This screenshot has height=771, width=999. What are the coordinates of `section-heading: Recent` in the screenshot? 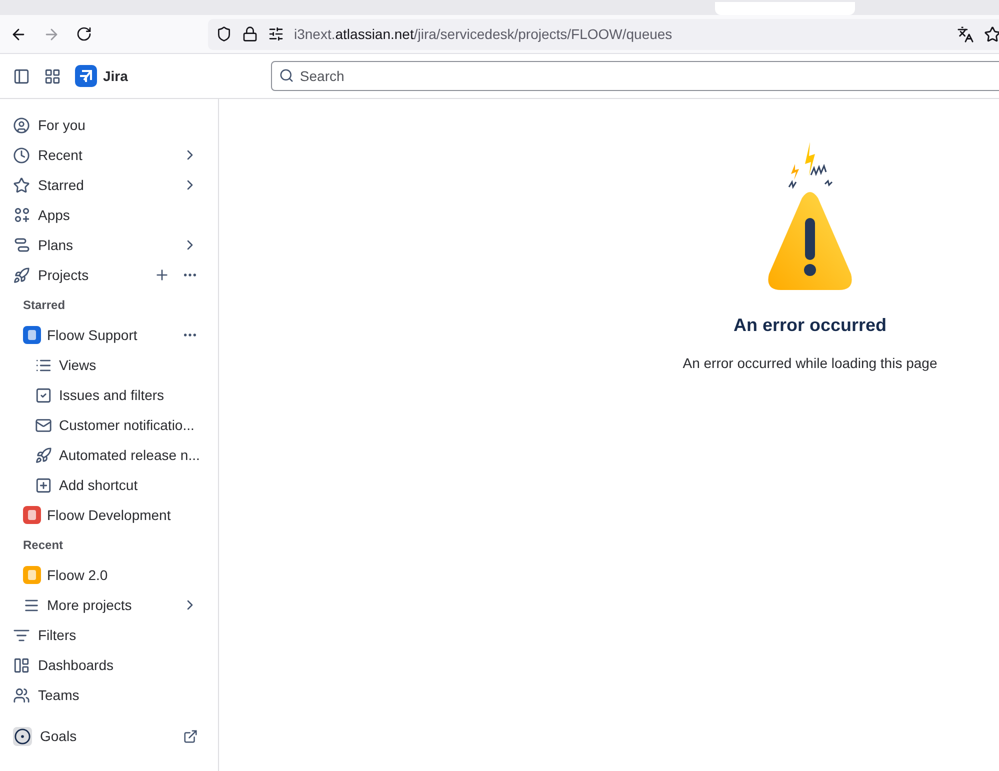 It's located at (43, 545).